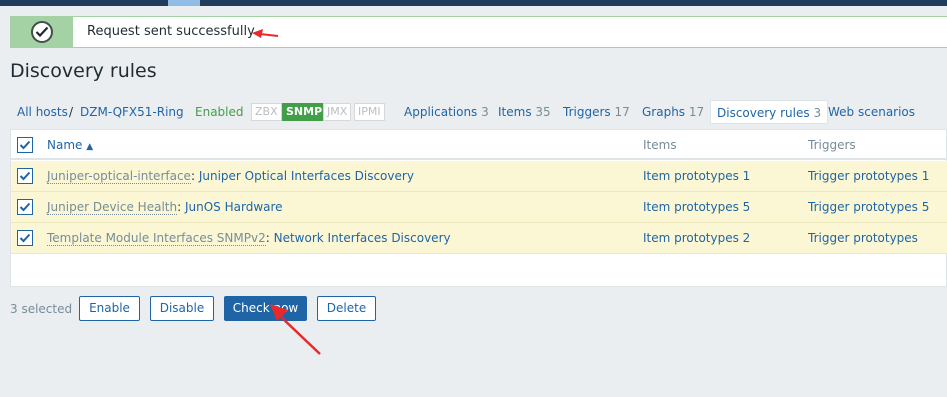  I want to click on tab-applications: Applications 3, so click(446, 112).